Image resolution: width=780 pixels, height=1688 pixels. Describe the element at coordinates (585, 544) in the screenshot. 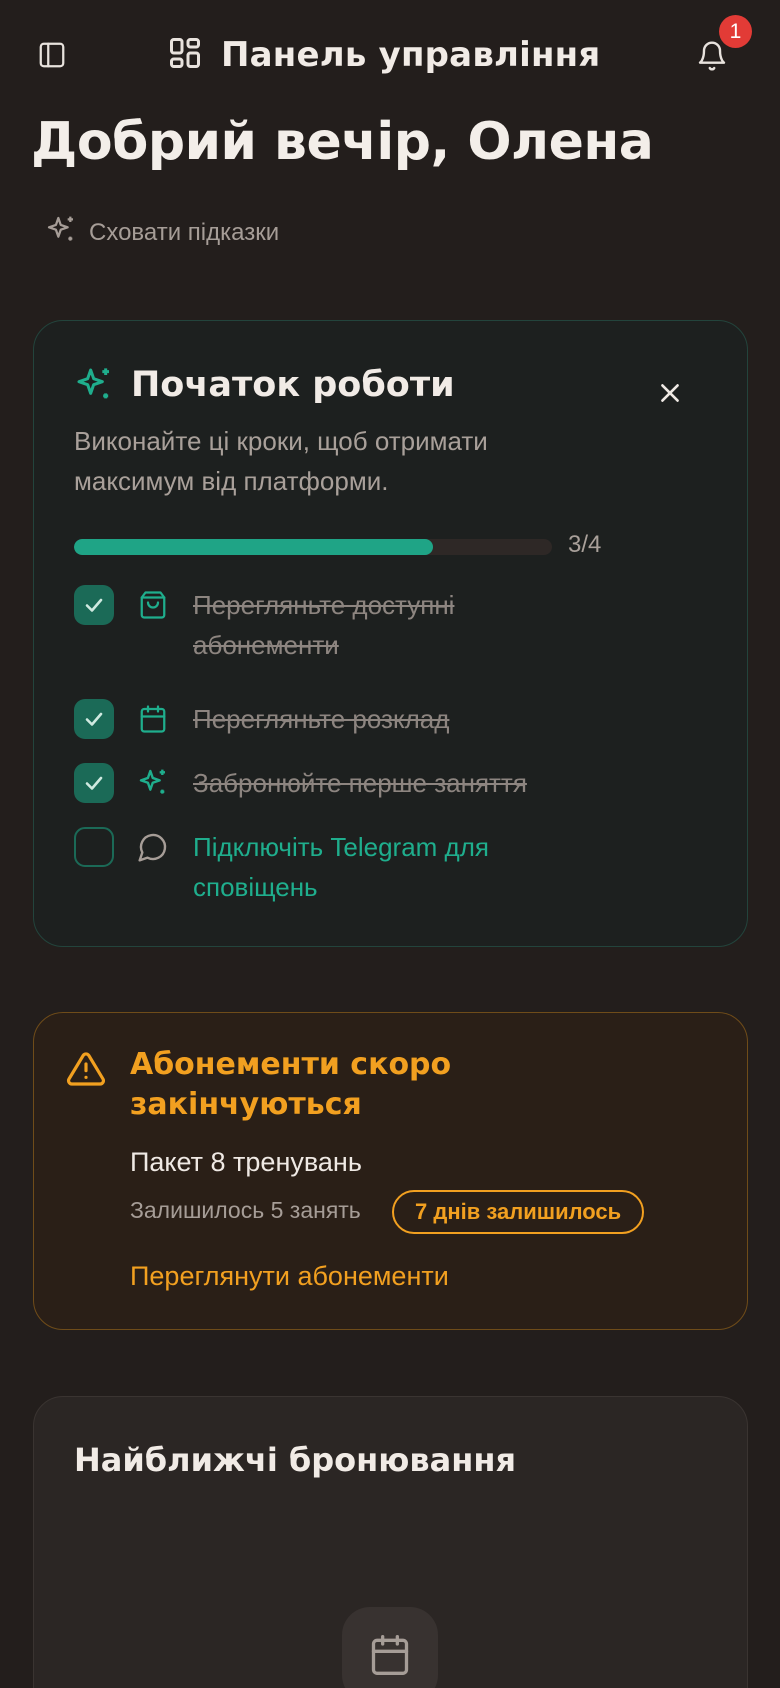

I see `progress-count: 3/4` at that location.